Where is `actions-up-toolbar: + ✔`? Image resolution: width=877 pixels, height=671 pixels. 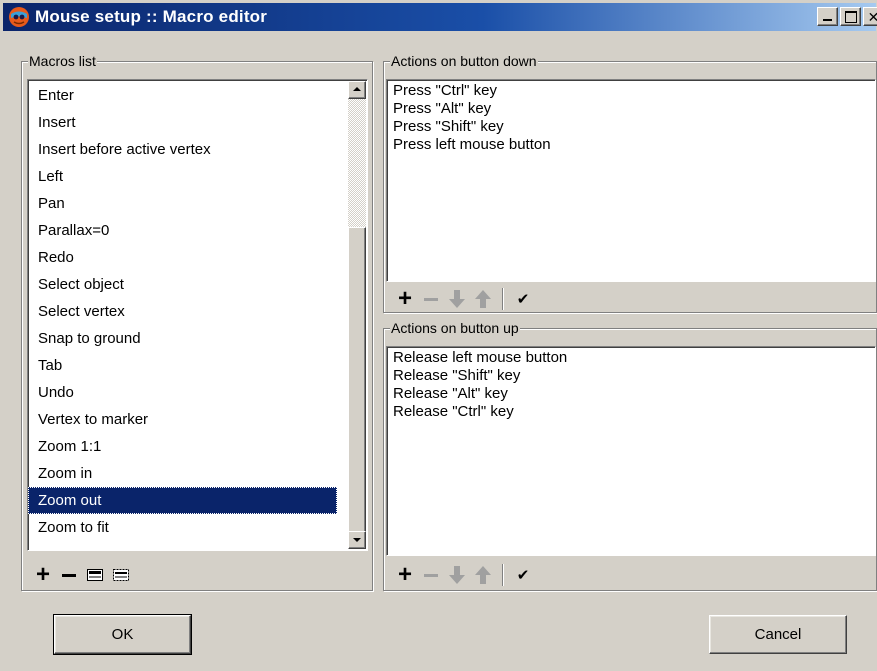
actions-up-toolbar: + ✔ is located at coordinates (464, 575).